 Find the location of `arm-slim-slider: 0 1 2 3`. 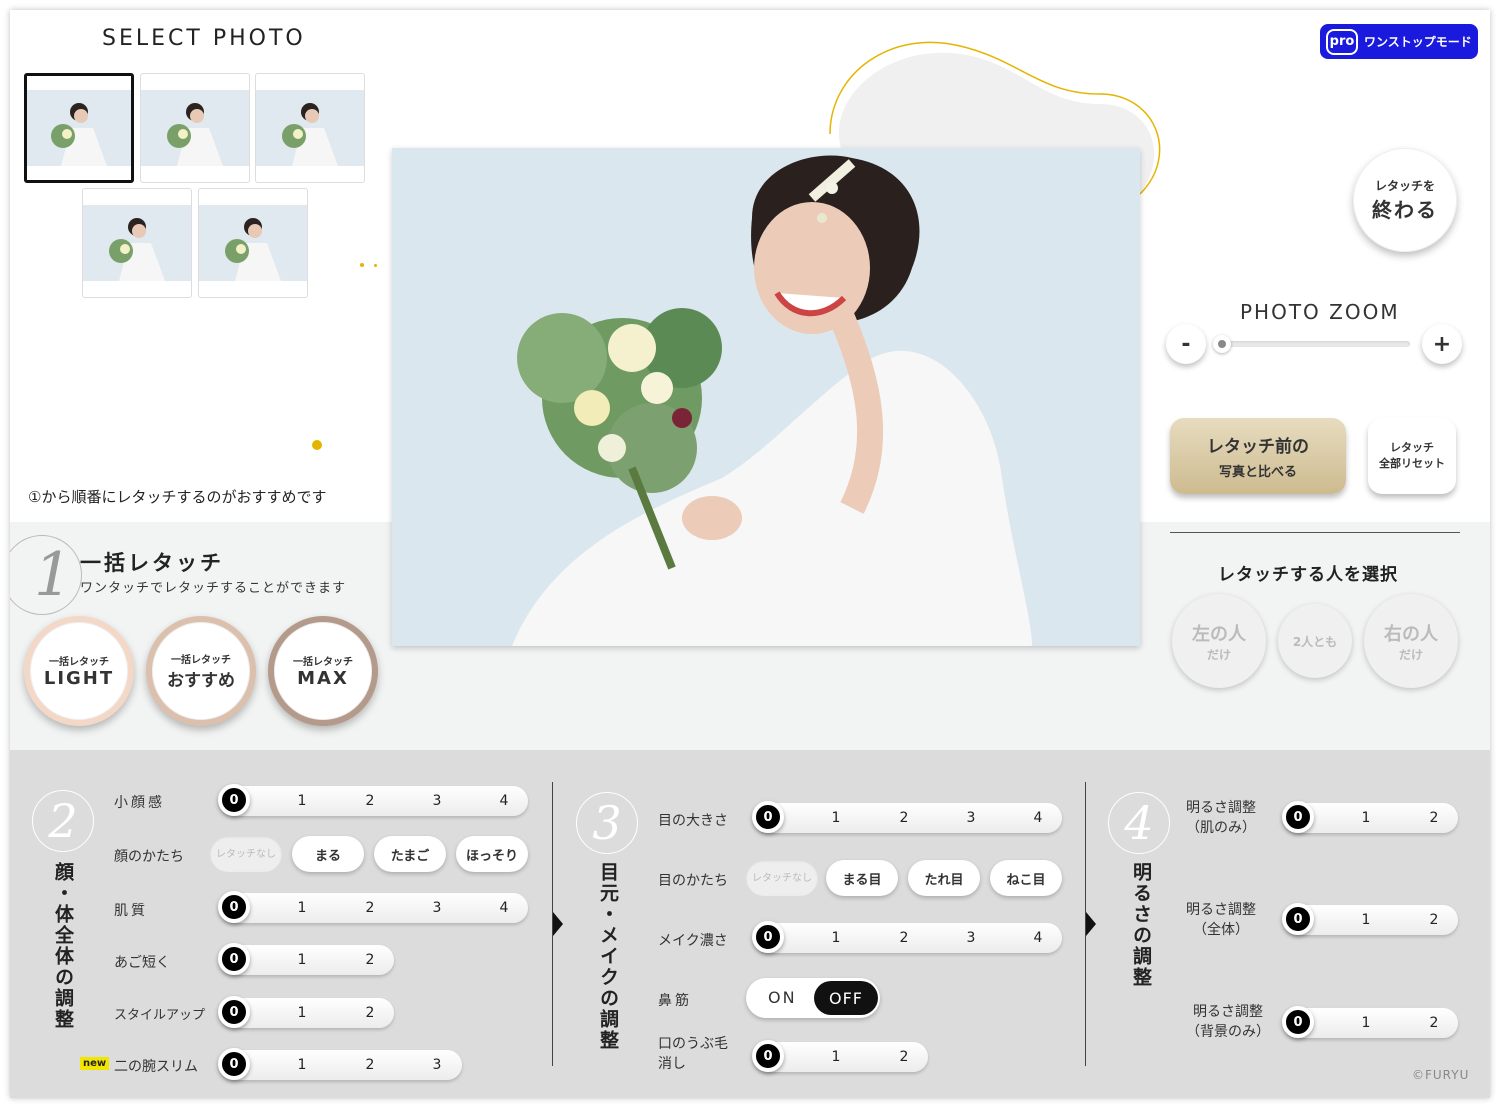

arm-slim-slider: 0 1 2 3 is located at coordinates (340, 1064).